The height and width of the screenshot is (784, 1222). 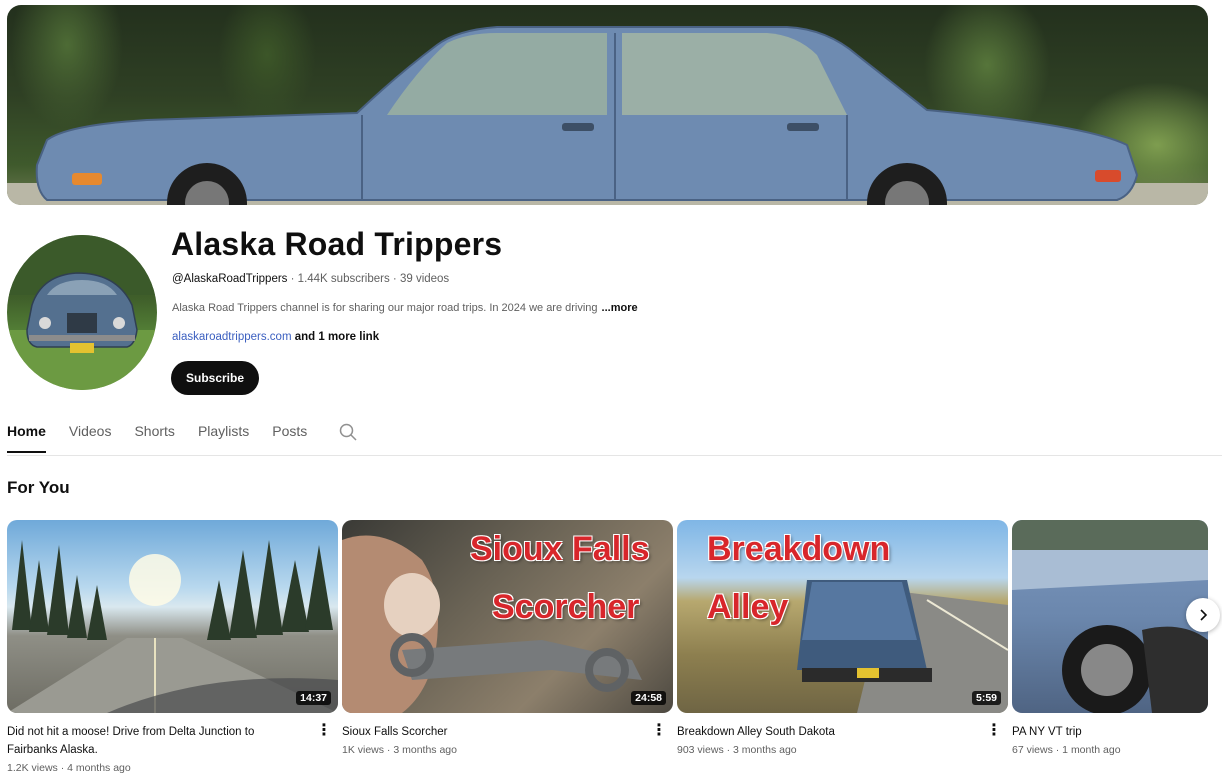 I want to click on video-title: Breakdown Alley South Dakota, so click(x=827, y=732).